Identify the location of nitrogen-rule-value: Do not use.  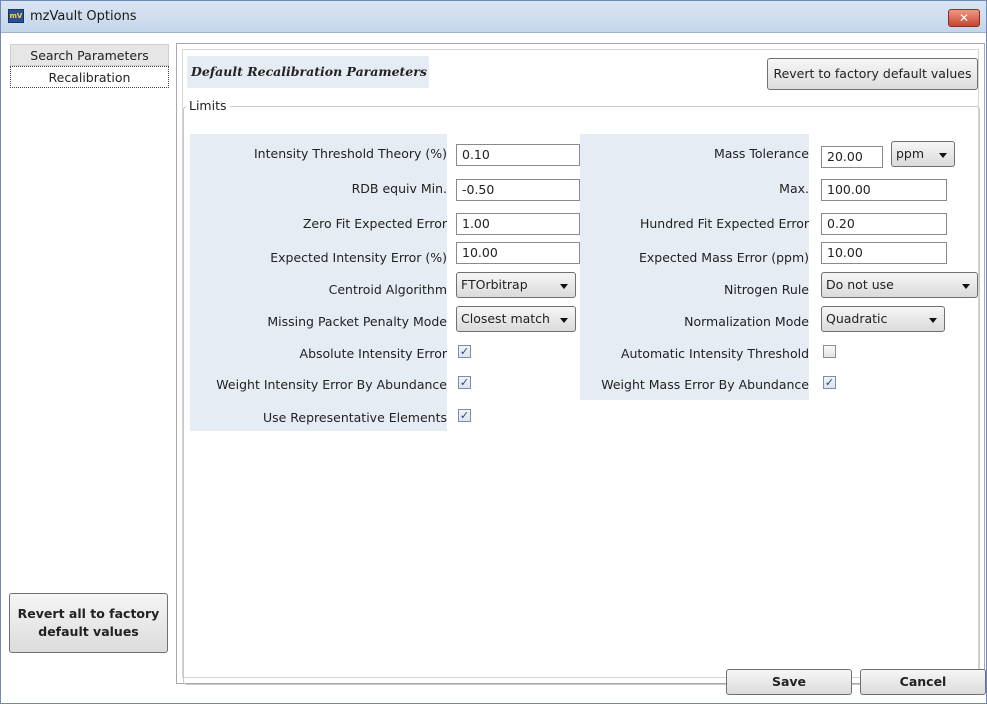
(860, 284).